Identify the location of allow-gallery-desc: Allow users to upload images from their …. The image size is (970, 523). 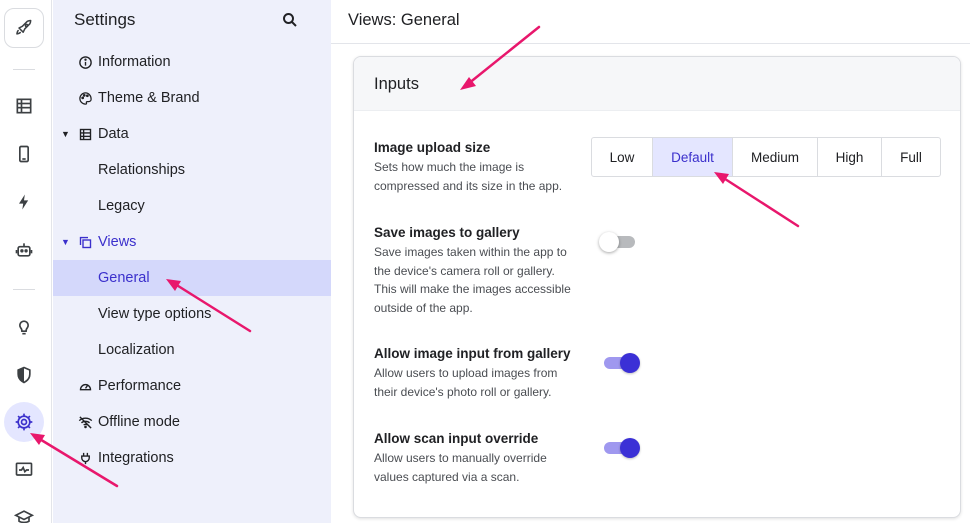
(466, 382).